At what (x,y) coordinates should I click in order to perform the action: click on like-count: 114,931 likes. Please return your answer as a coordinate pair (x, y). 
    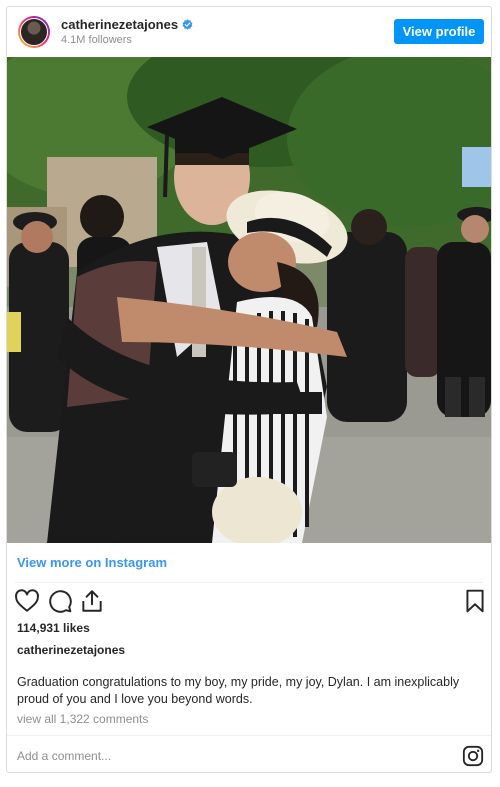
    Looking at the image, I should click on (53, 628).